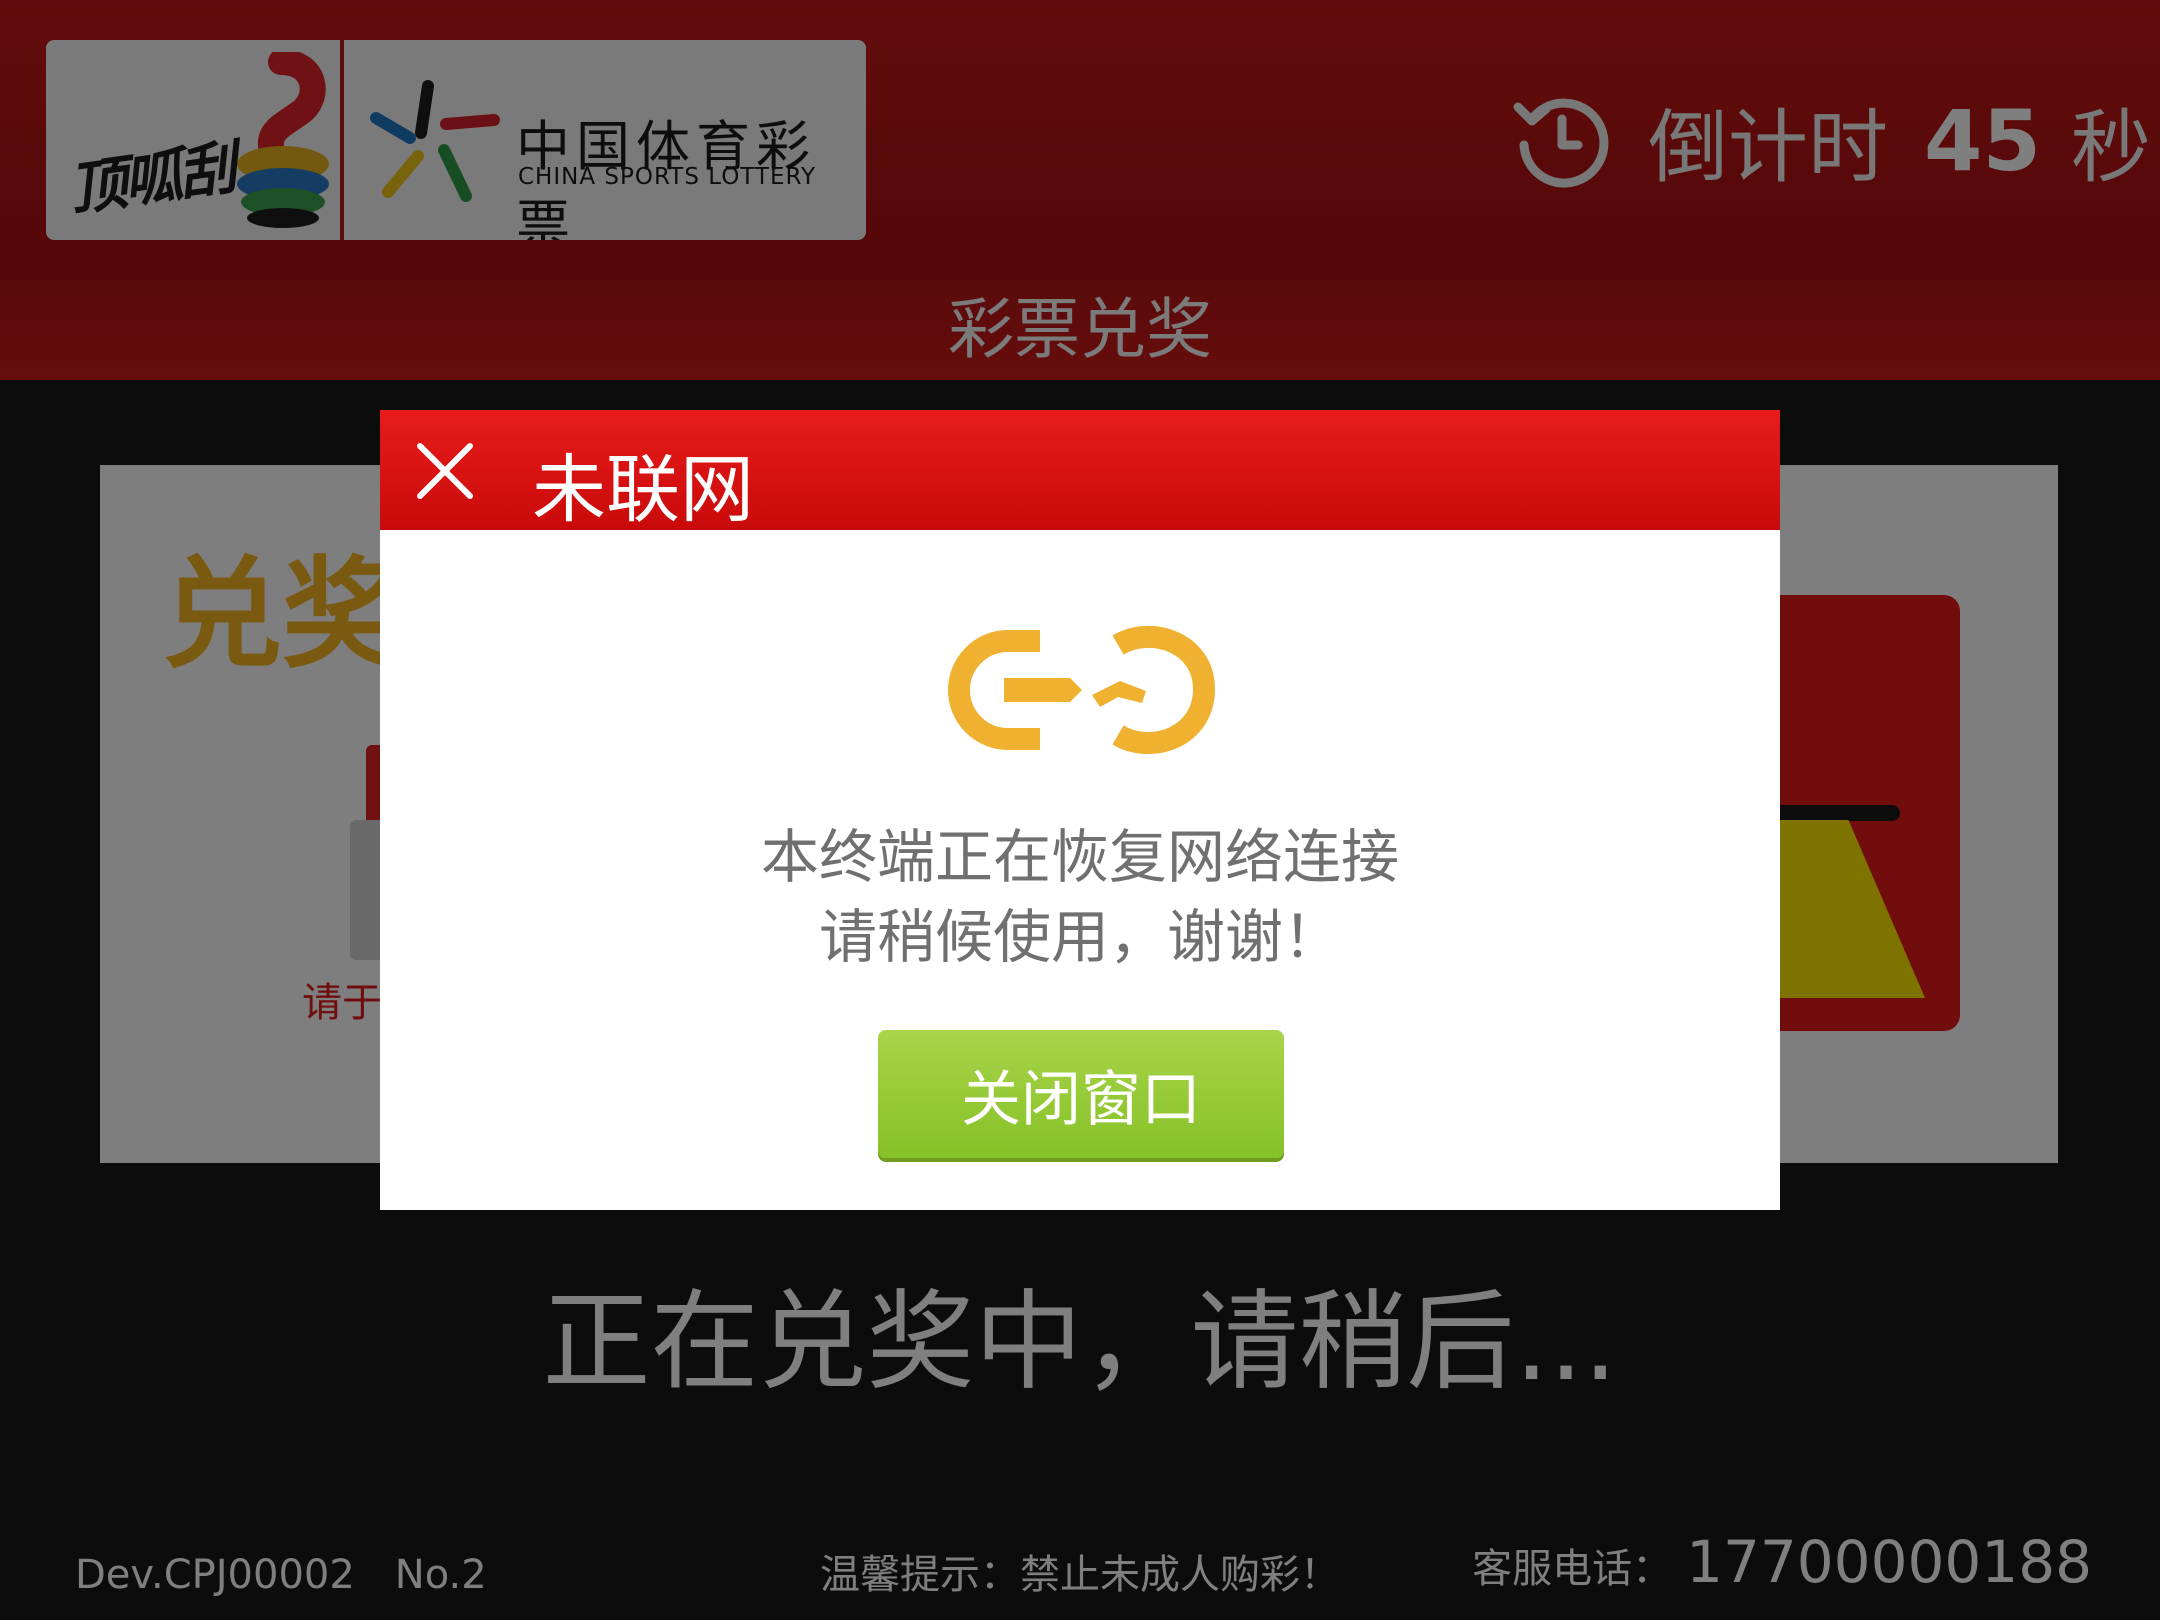 Image resolution: width=2160 pixels, height=1620 pixels. Describe the element at coordinates (1080, 471) in the screenshot. I see `dialog-header: 未联网` at that location.